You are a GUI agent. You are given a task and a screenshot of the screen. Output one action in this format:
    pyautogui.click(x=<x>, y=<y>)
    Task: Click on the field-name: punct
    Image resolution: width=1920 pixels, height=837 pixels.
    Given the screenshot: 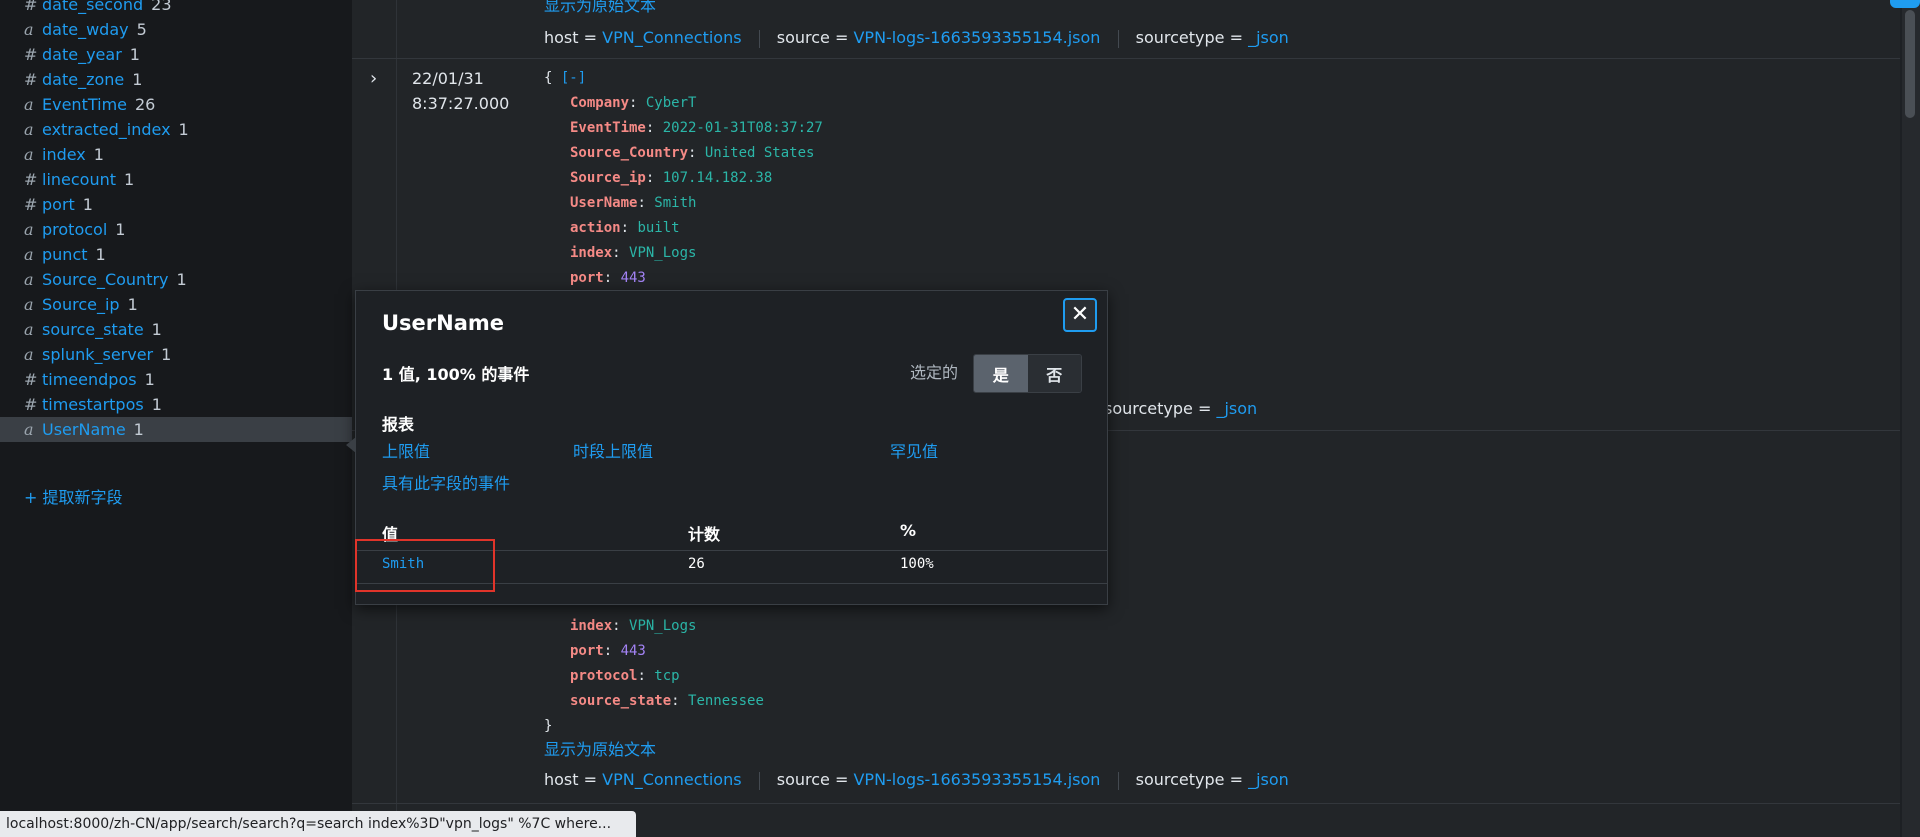 What is the action you would take?
    pyautogui.click(x=65, y=254)
    